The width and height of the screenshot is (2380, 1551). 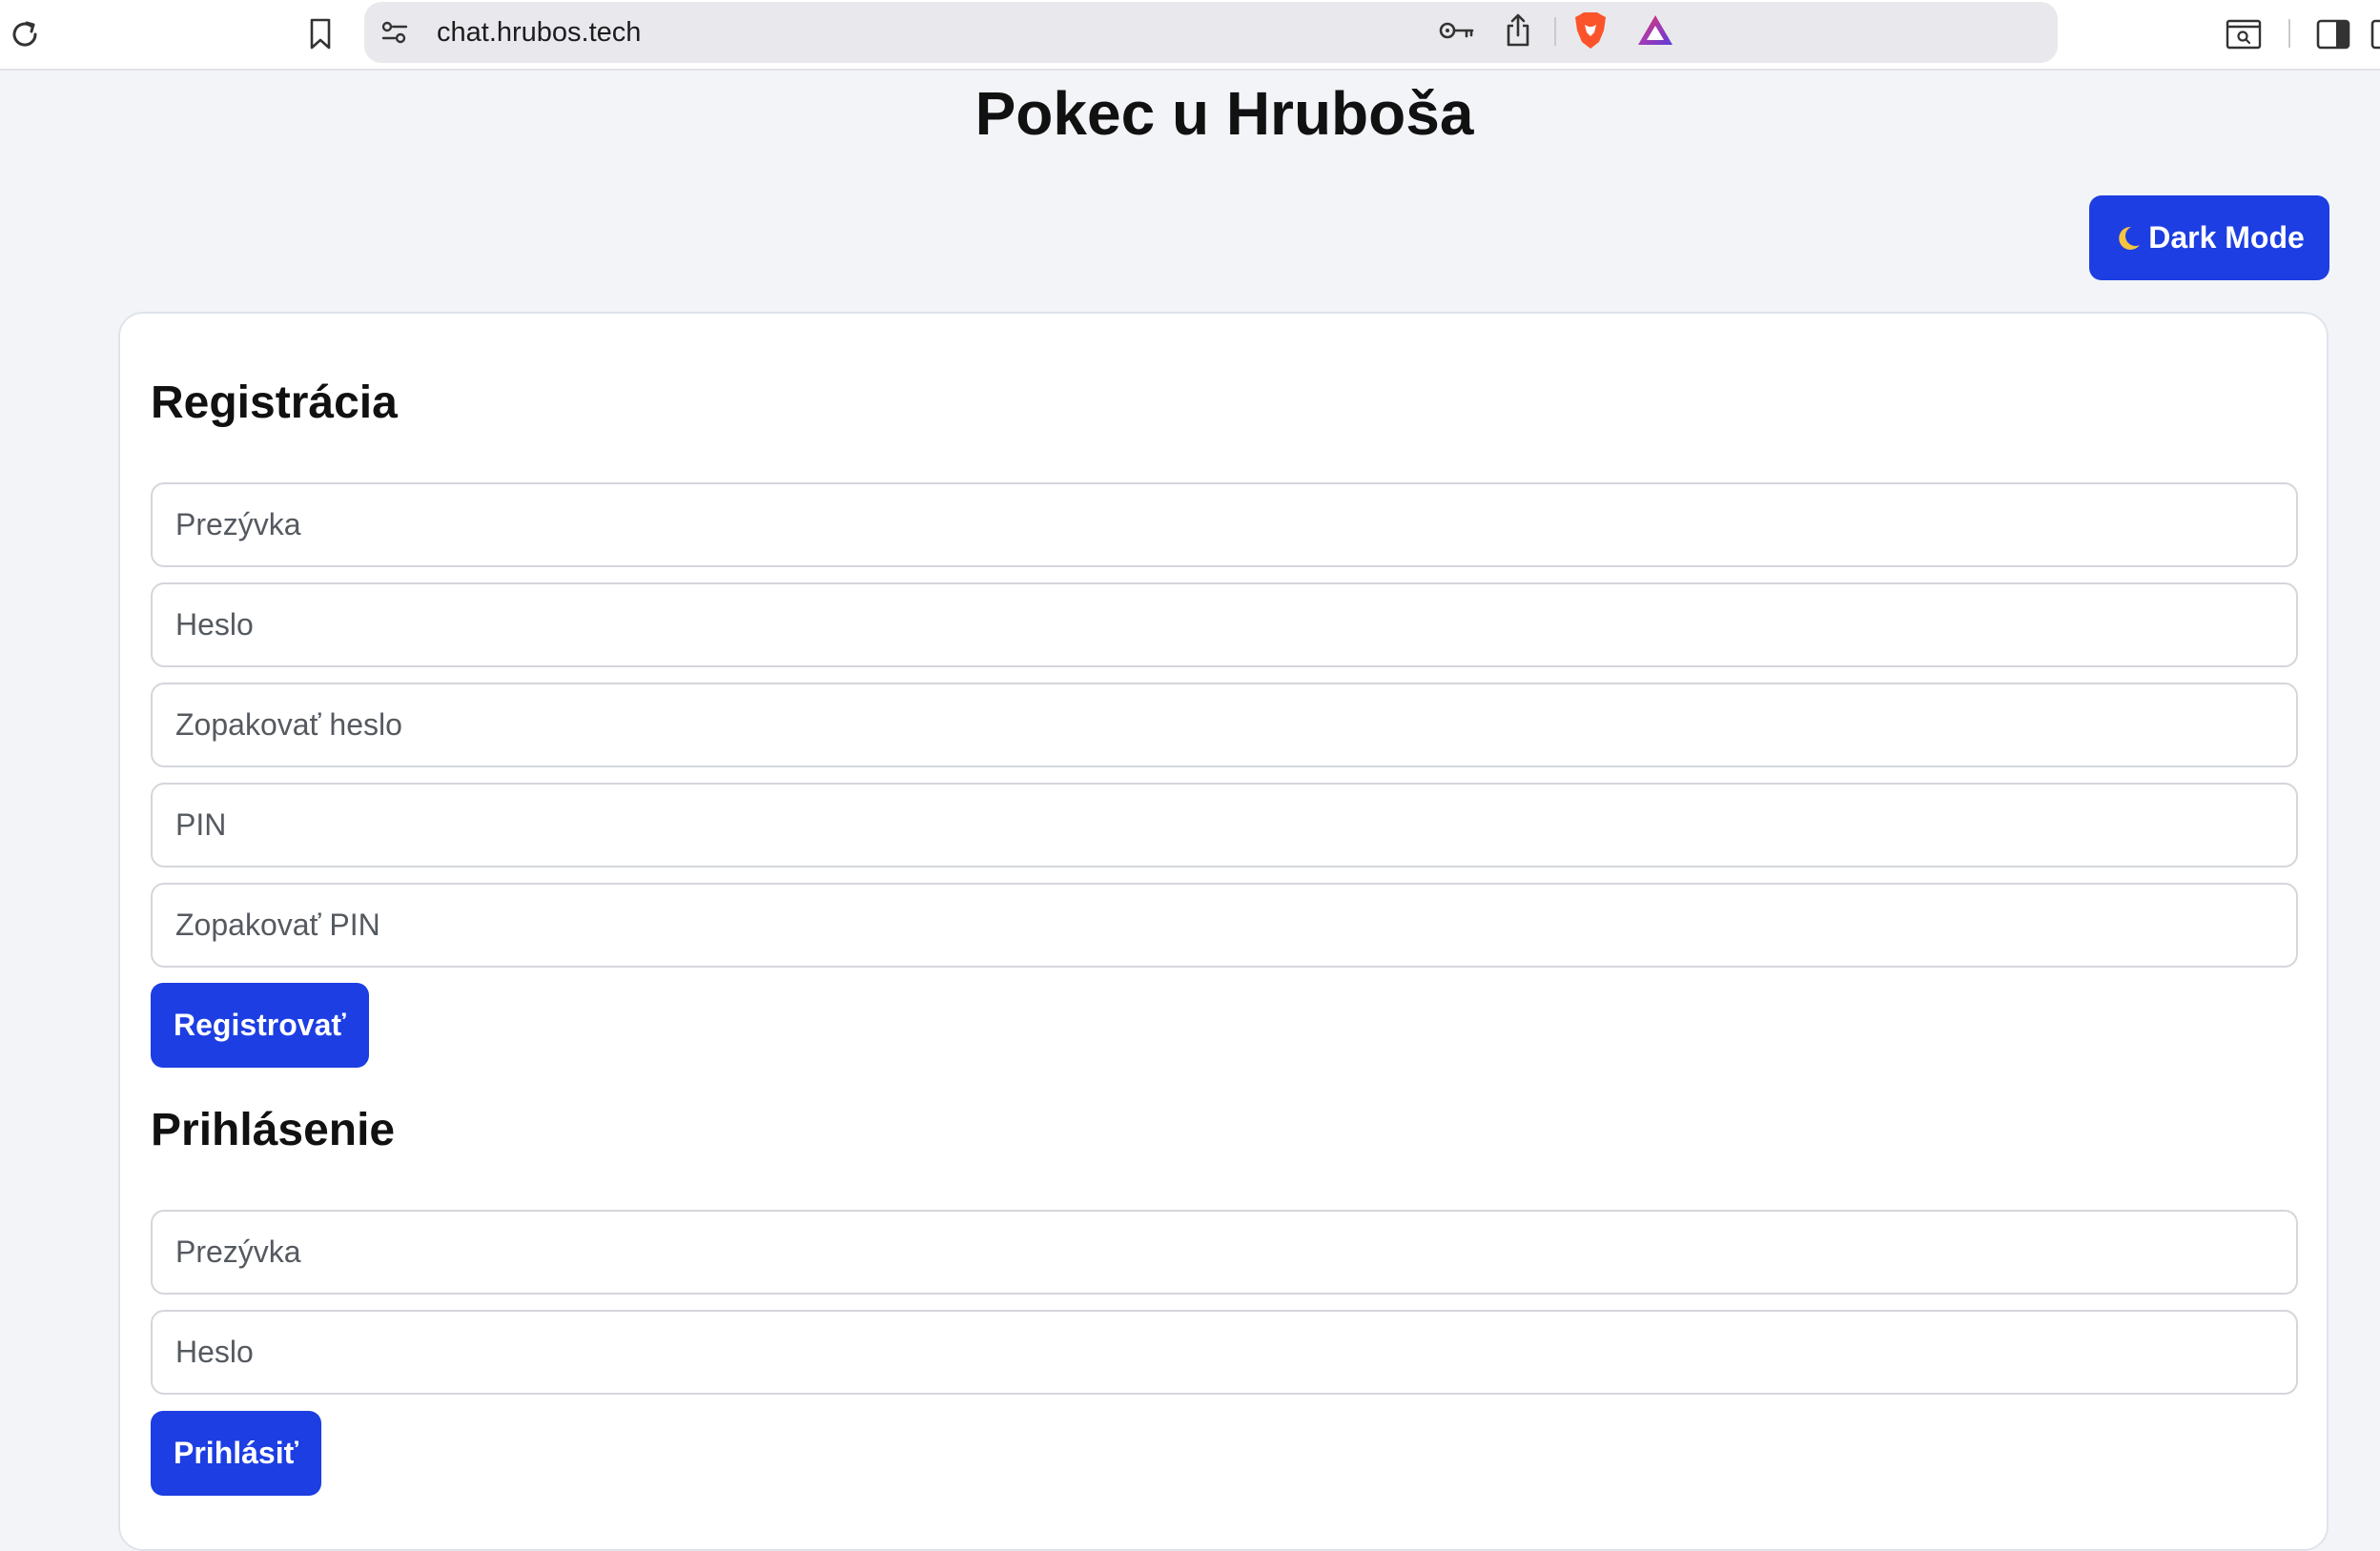 What do you see at coordinates (1211, 32) in the screenshot?
I see `address-bar: chat.hrubos.tech` at bounding box center [1211, 32].